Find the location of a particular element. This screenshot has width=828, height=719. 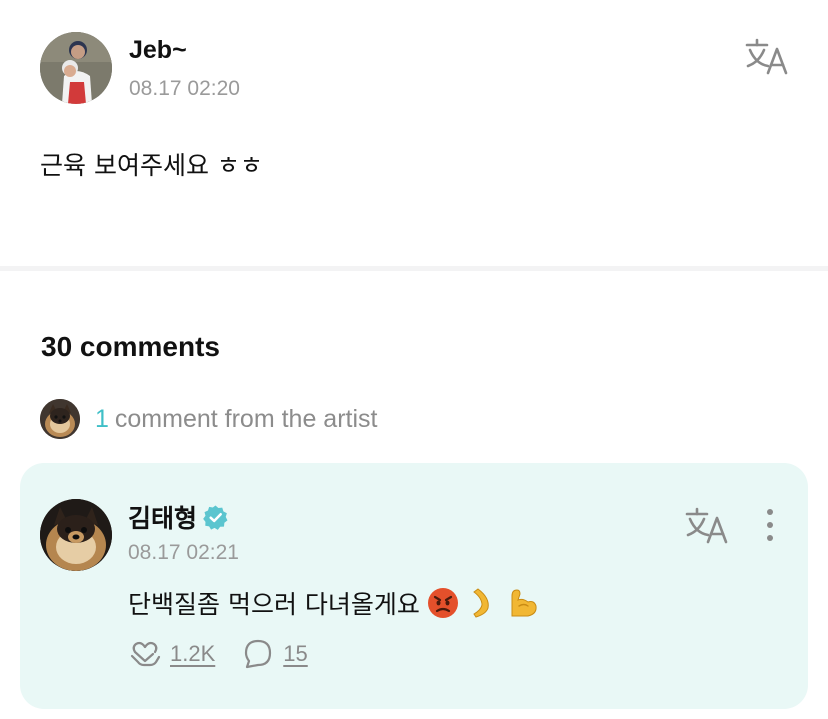

like-count: 1.2K is located at coordinates (193, 653).